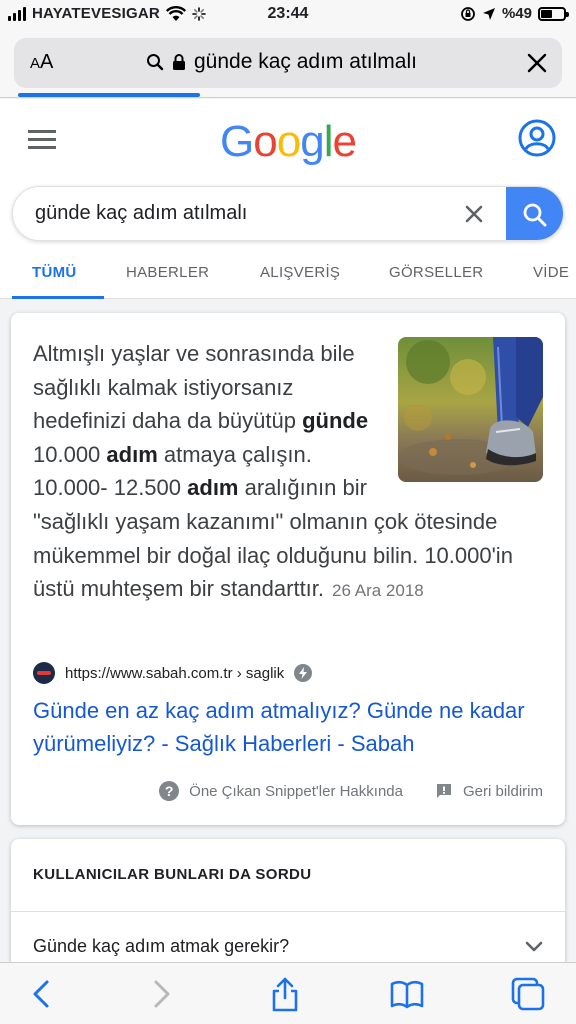 The image size is (576, 1024). I want to click on about-snippets-link: Öne Çıkan Snippet'ler Hakkında, so click(296, 791).